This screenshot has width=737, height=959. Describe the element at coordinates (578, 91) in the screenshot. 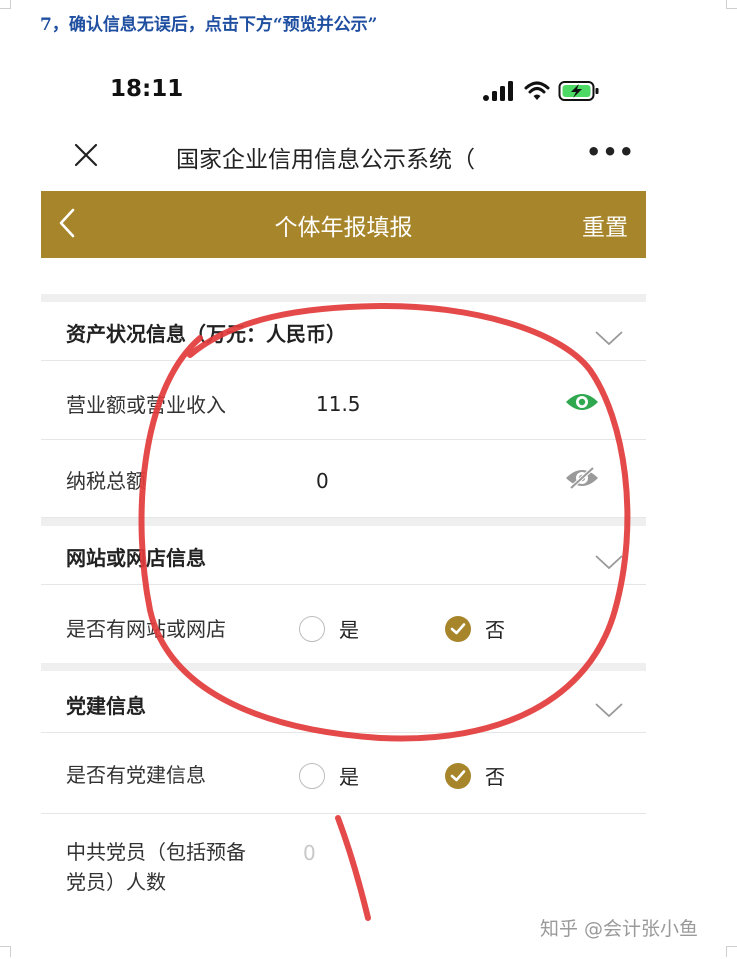

I see `battery-charging-icon` at that location.